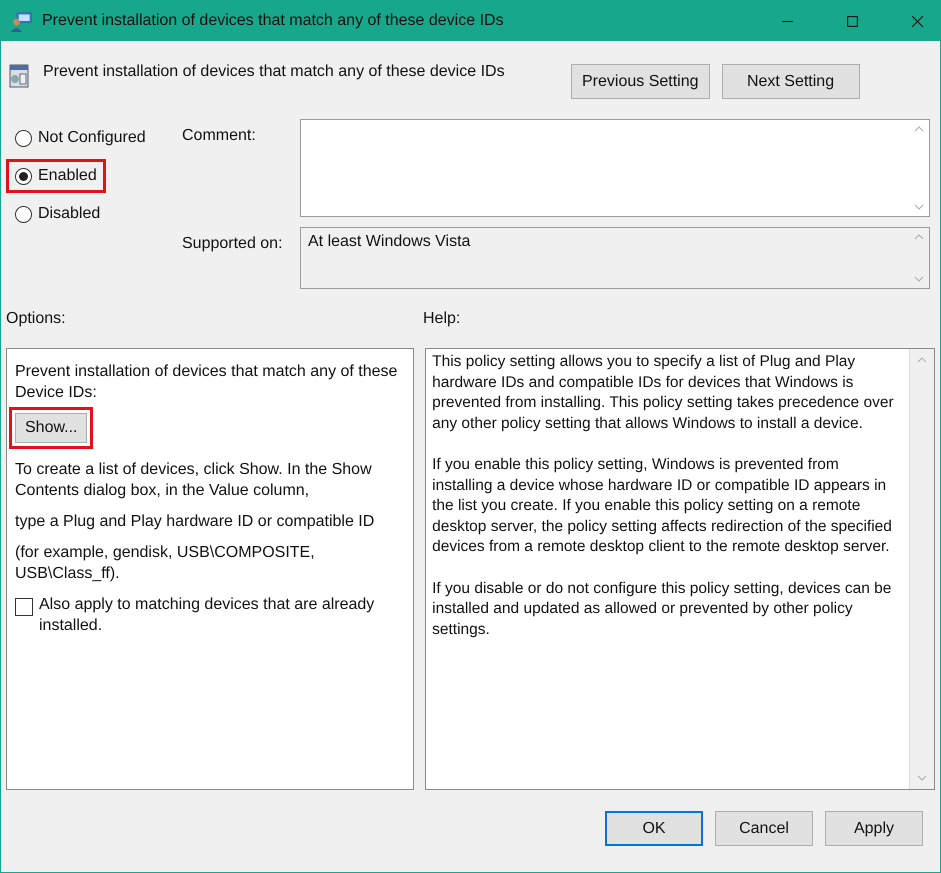 The height and width of the screenshot is (873, 941). What do you see at coordinates (874, 828) in the screenshot?
I see `dialog-button: Apply` at bounding box center [874, 828].